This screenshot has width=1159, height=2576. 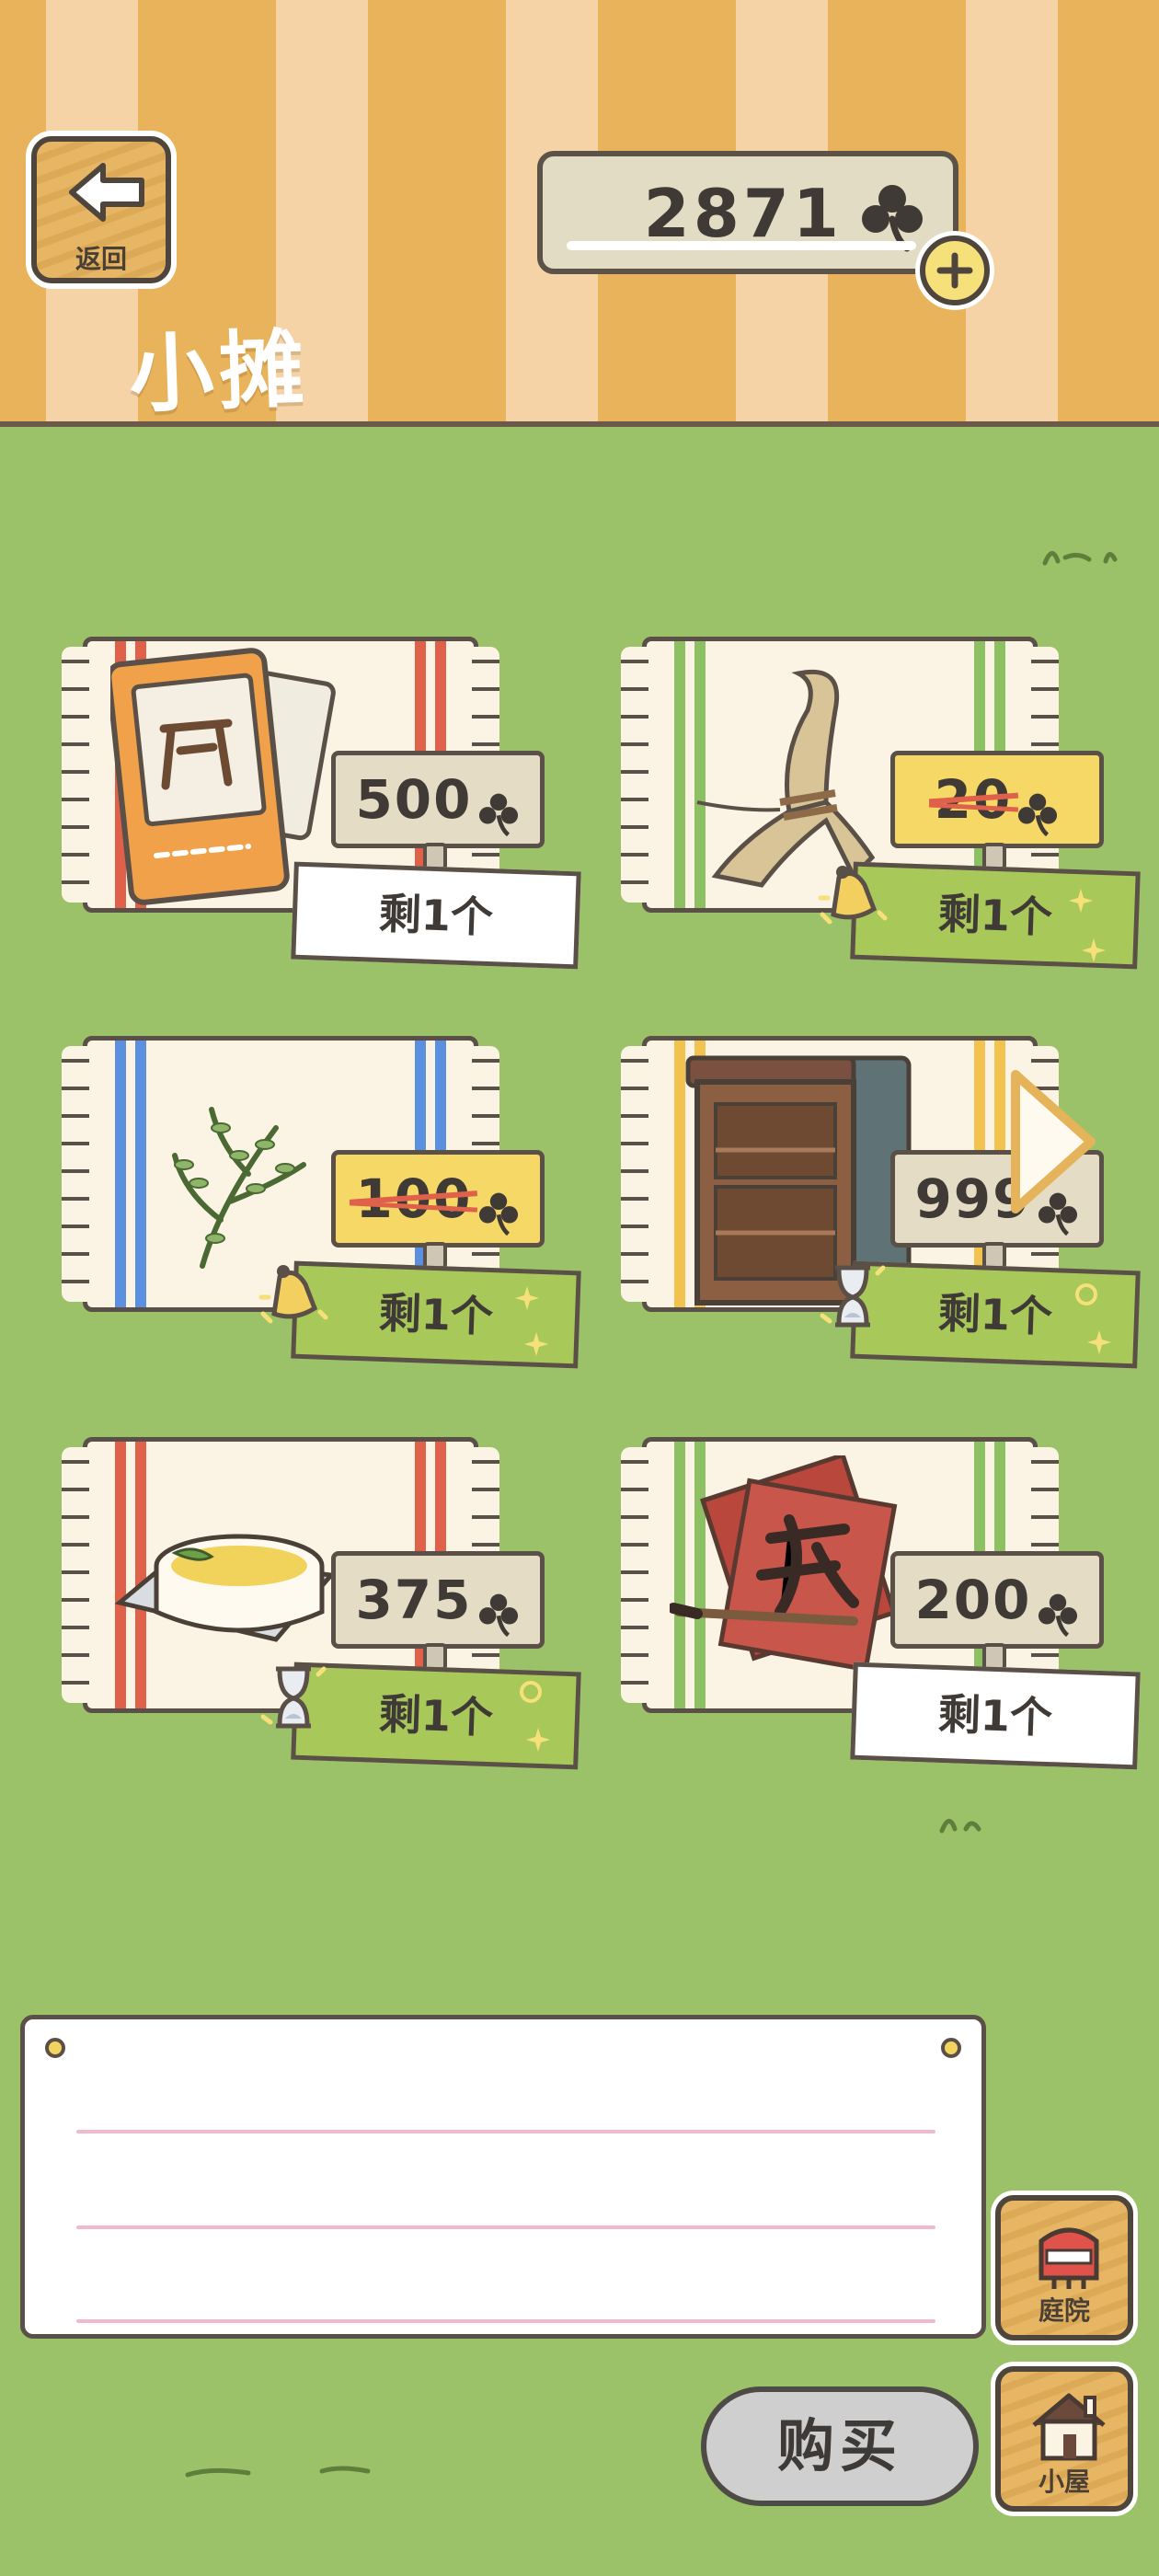 I want to click on back-label: 返回, so click(x=101, y=259).